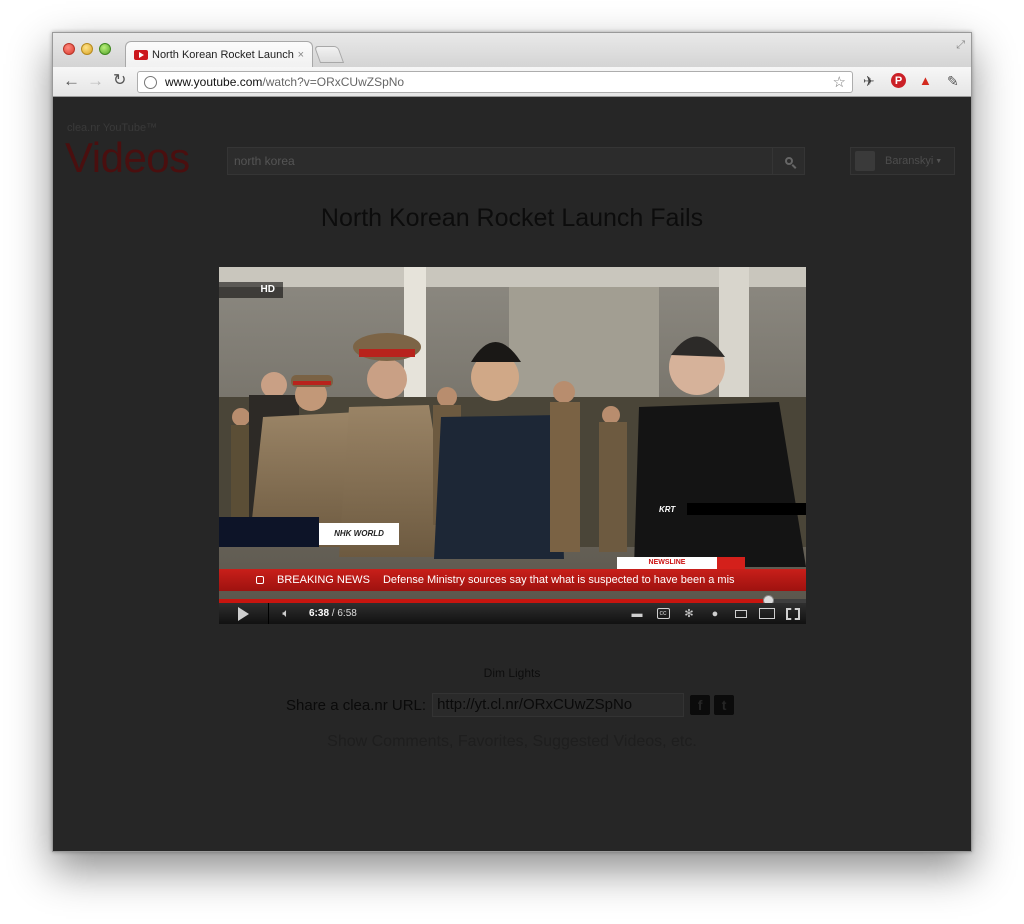 This screenshot has width=1024, height=924. Describe the element at coordinates (681, 563) in the screenshot. I see `newsline-logo: NEWSLINE` at that location.